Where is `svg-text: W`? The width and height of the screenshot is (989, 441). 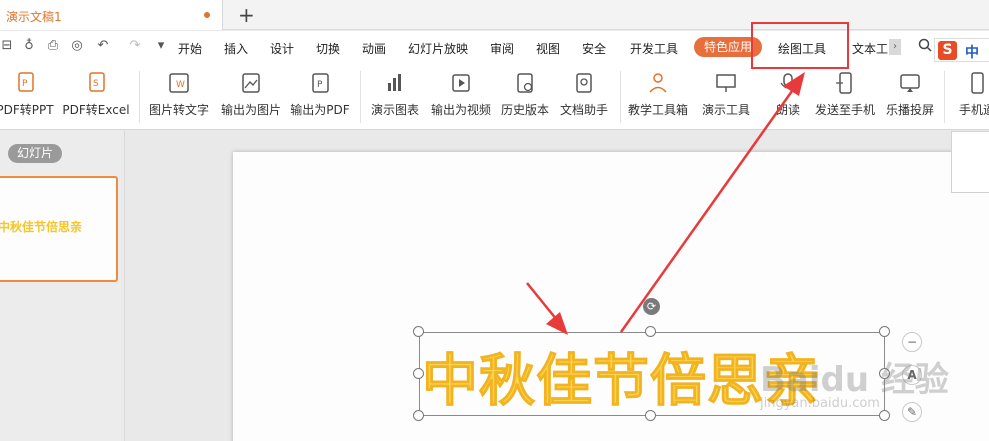 svg-text: W is located at coordinates (180, 85).